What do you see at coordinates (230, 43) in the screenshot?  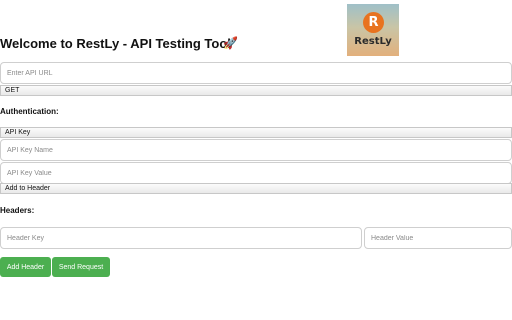 I see `rocket-icon: 🚀` at bounding box center [230, 43].